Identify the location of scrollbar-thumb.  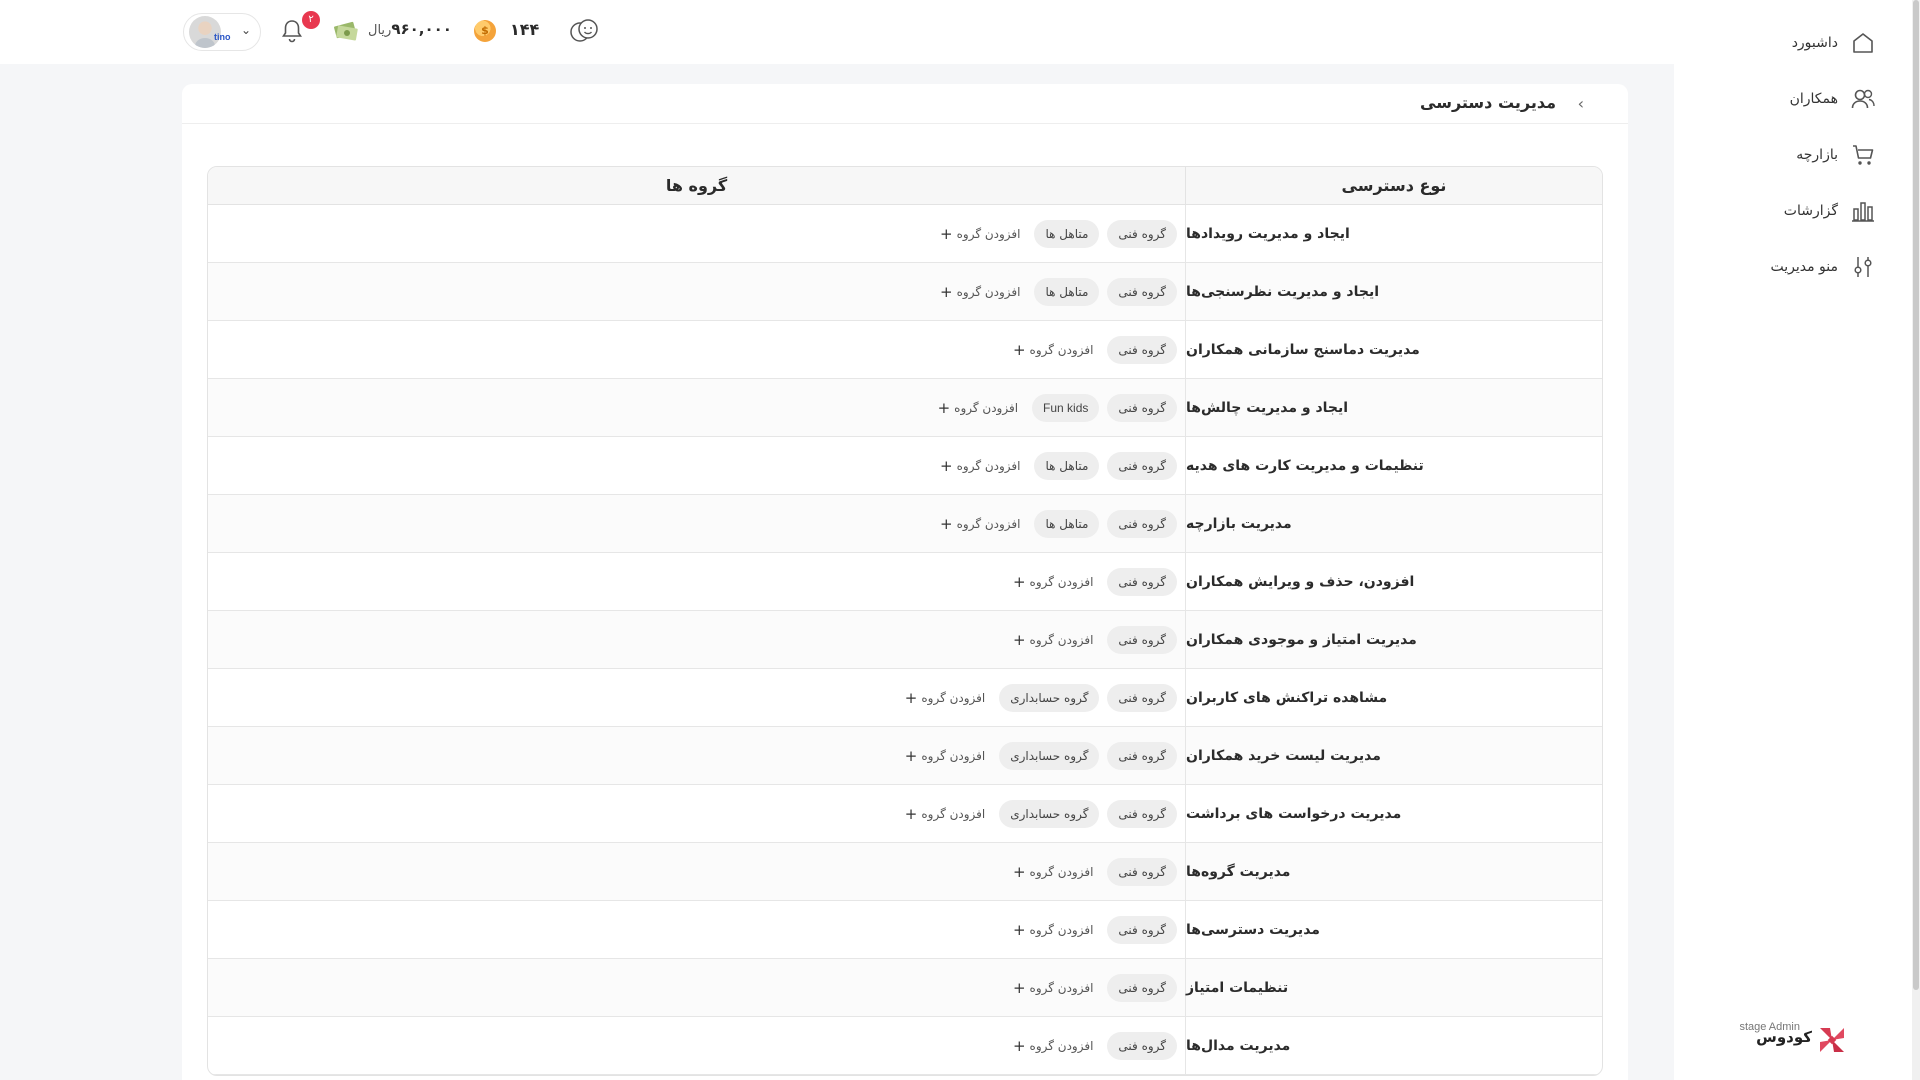
(1916, 495).